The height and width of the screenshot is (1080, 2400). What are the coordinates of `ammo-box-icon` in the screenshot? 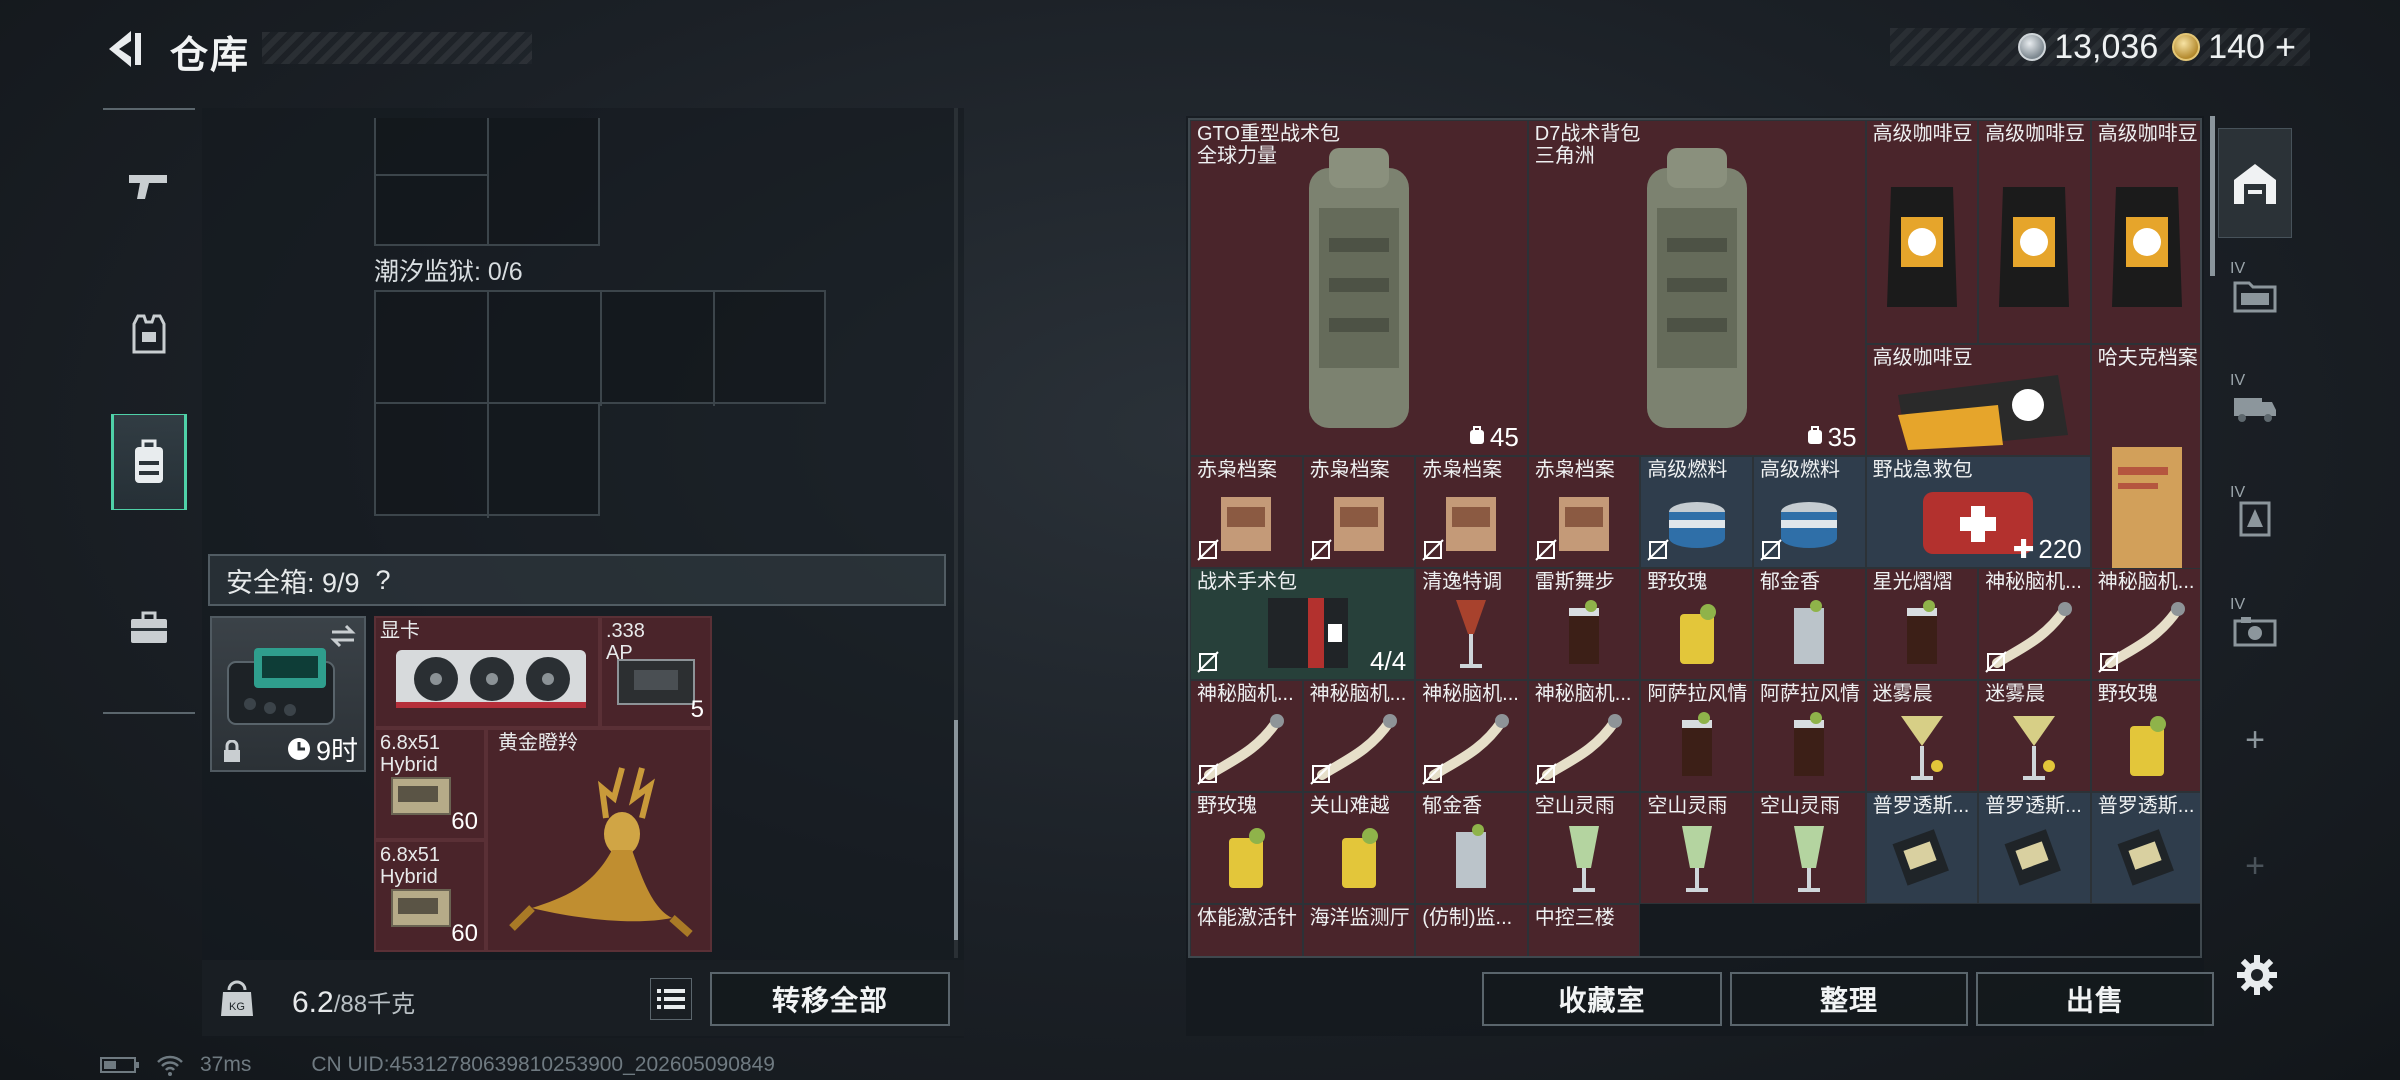 It's located at (421, 908).